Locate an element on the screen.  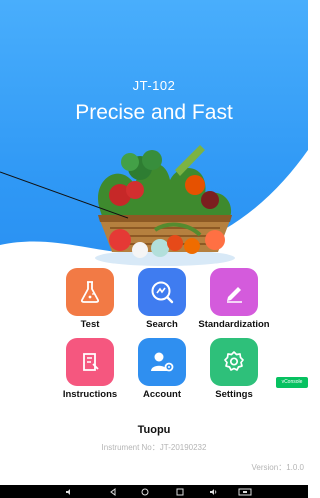
slogan: Precise and Fast is located at coordinates (154, 112).